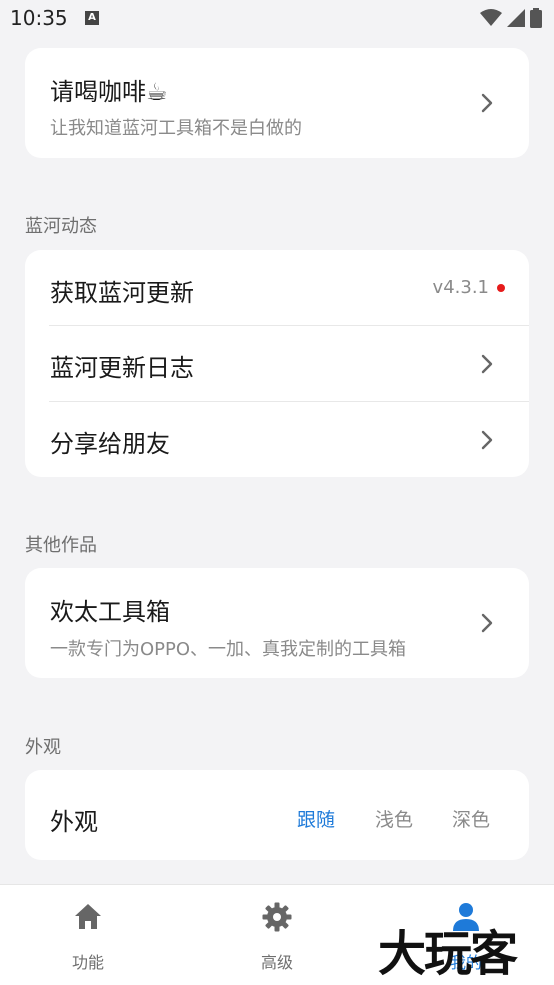  Describe the element at coordinates (394, 818) in the screenshot. I see `appearance-option-light: 浅色` at that location.